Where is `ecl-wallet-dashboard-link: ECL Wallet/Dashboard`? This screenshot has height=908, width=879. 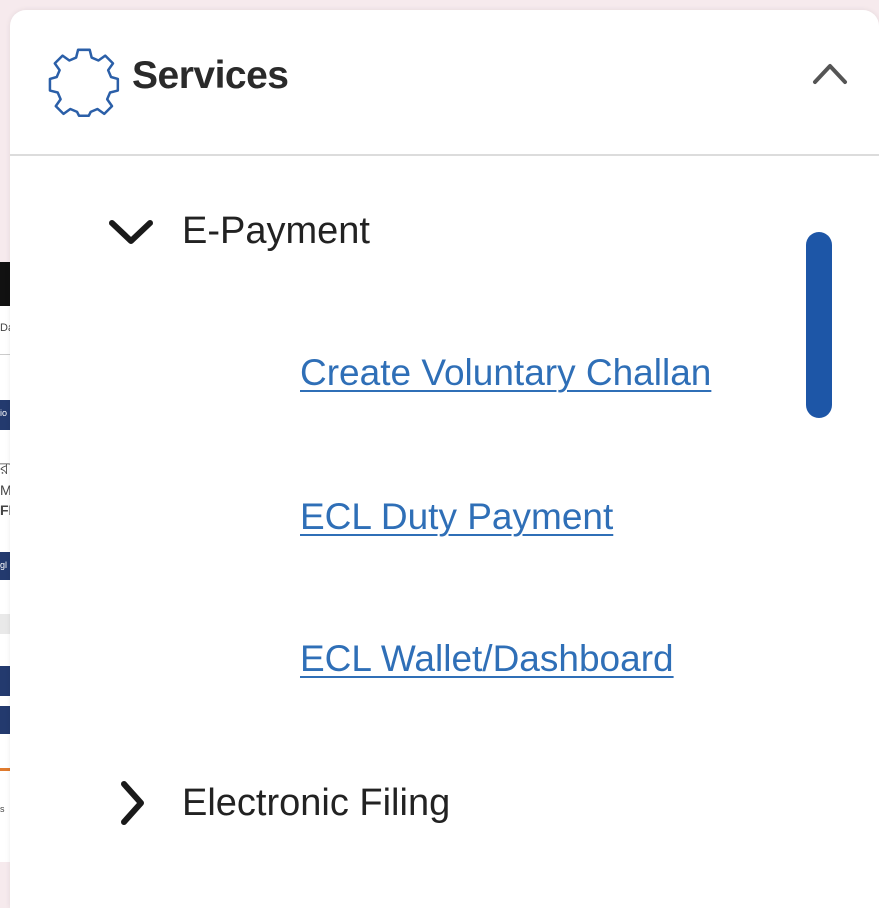 ecl-wallet-dashboard-link: ECL Wallet/Dashboard is located at coordinates (487, 659).